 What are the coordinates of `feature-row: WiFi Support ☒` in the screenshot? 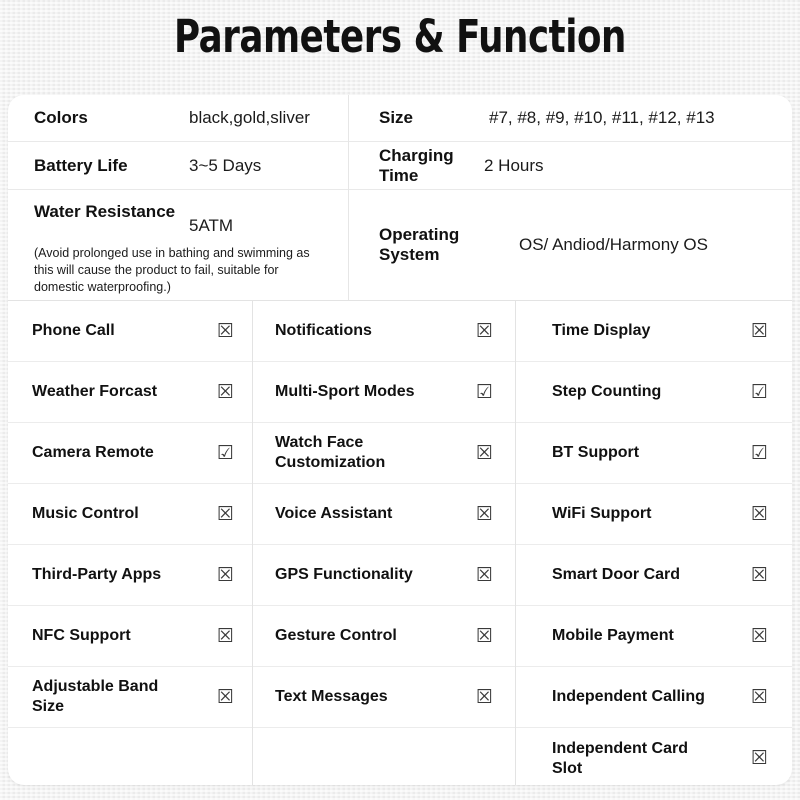 It's located at (654, 514).